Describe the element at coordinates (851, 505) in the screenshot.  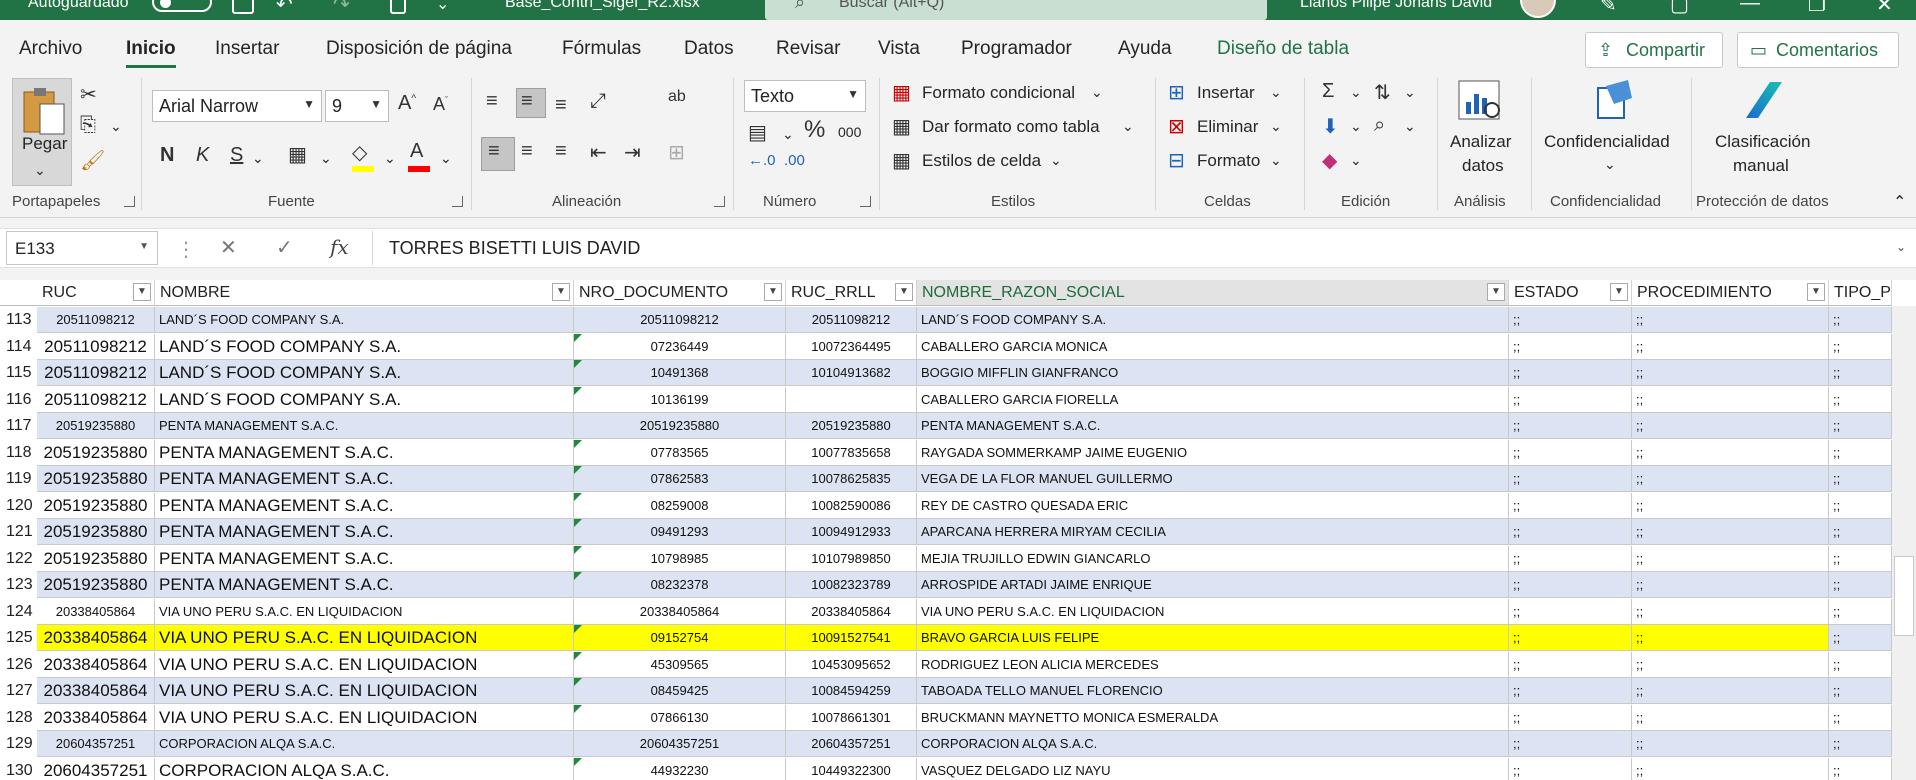
I see `cell-ruc-rrll: 10082590086` at that location.